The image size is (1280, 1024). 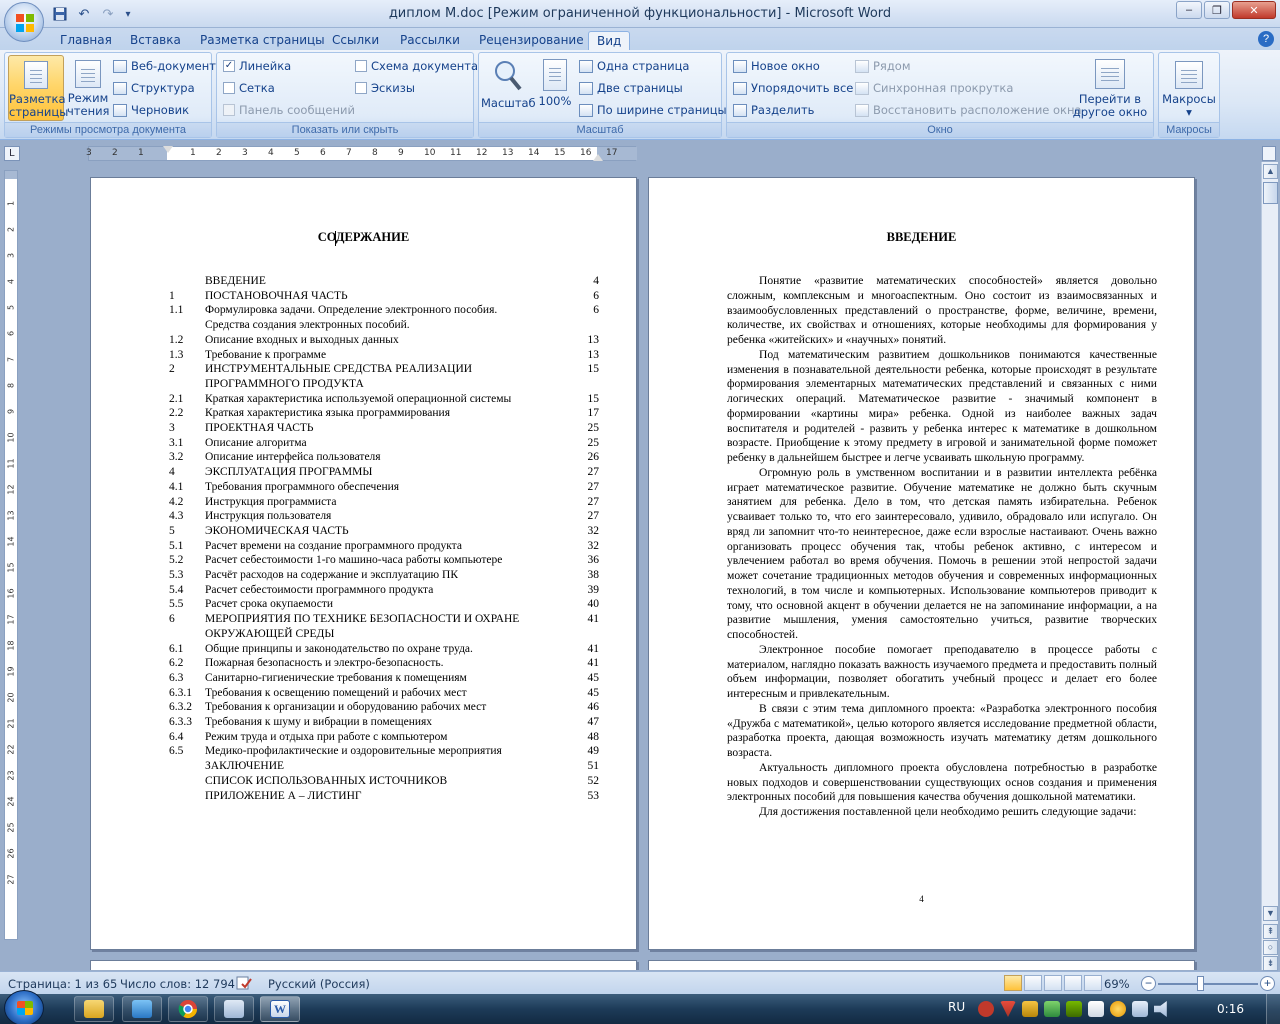 I want to click on next-page-icon: ⇟, so click(x=1270, y=963).